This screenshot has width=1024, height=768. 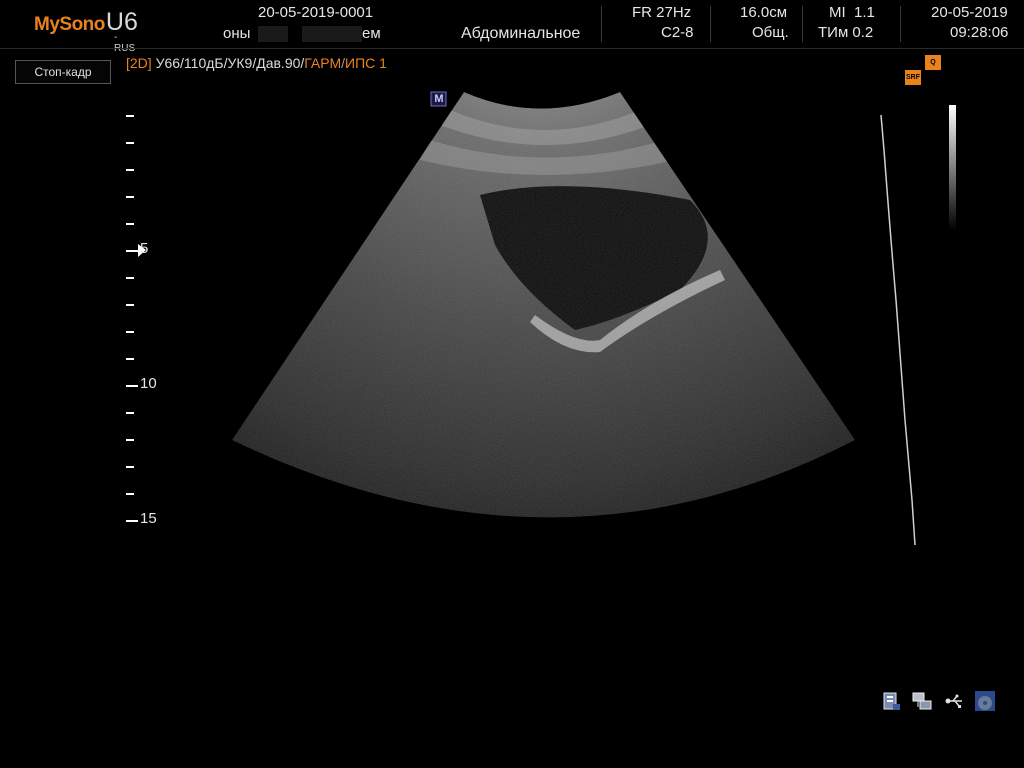 I want to click on status-icons, so click(x=940, y=703).